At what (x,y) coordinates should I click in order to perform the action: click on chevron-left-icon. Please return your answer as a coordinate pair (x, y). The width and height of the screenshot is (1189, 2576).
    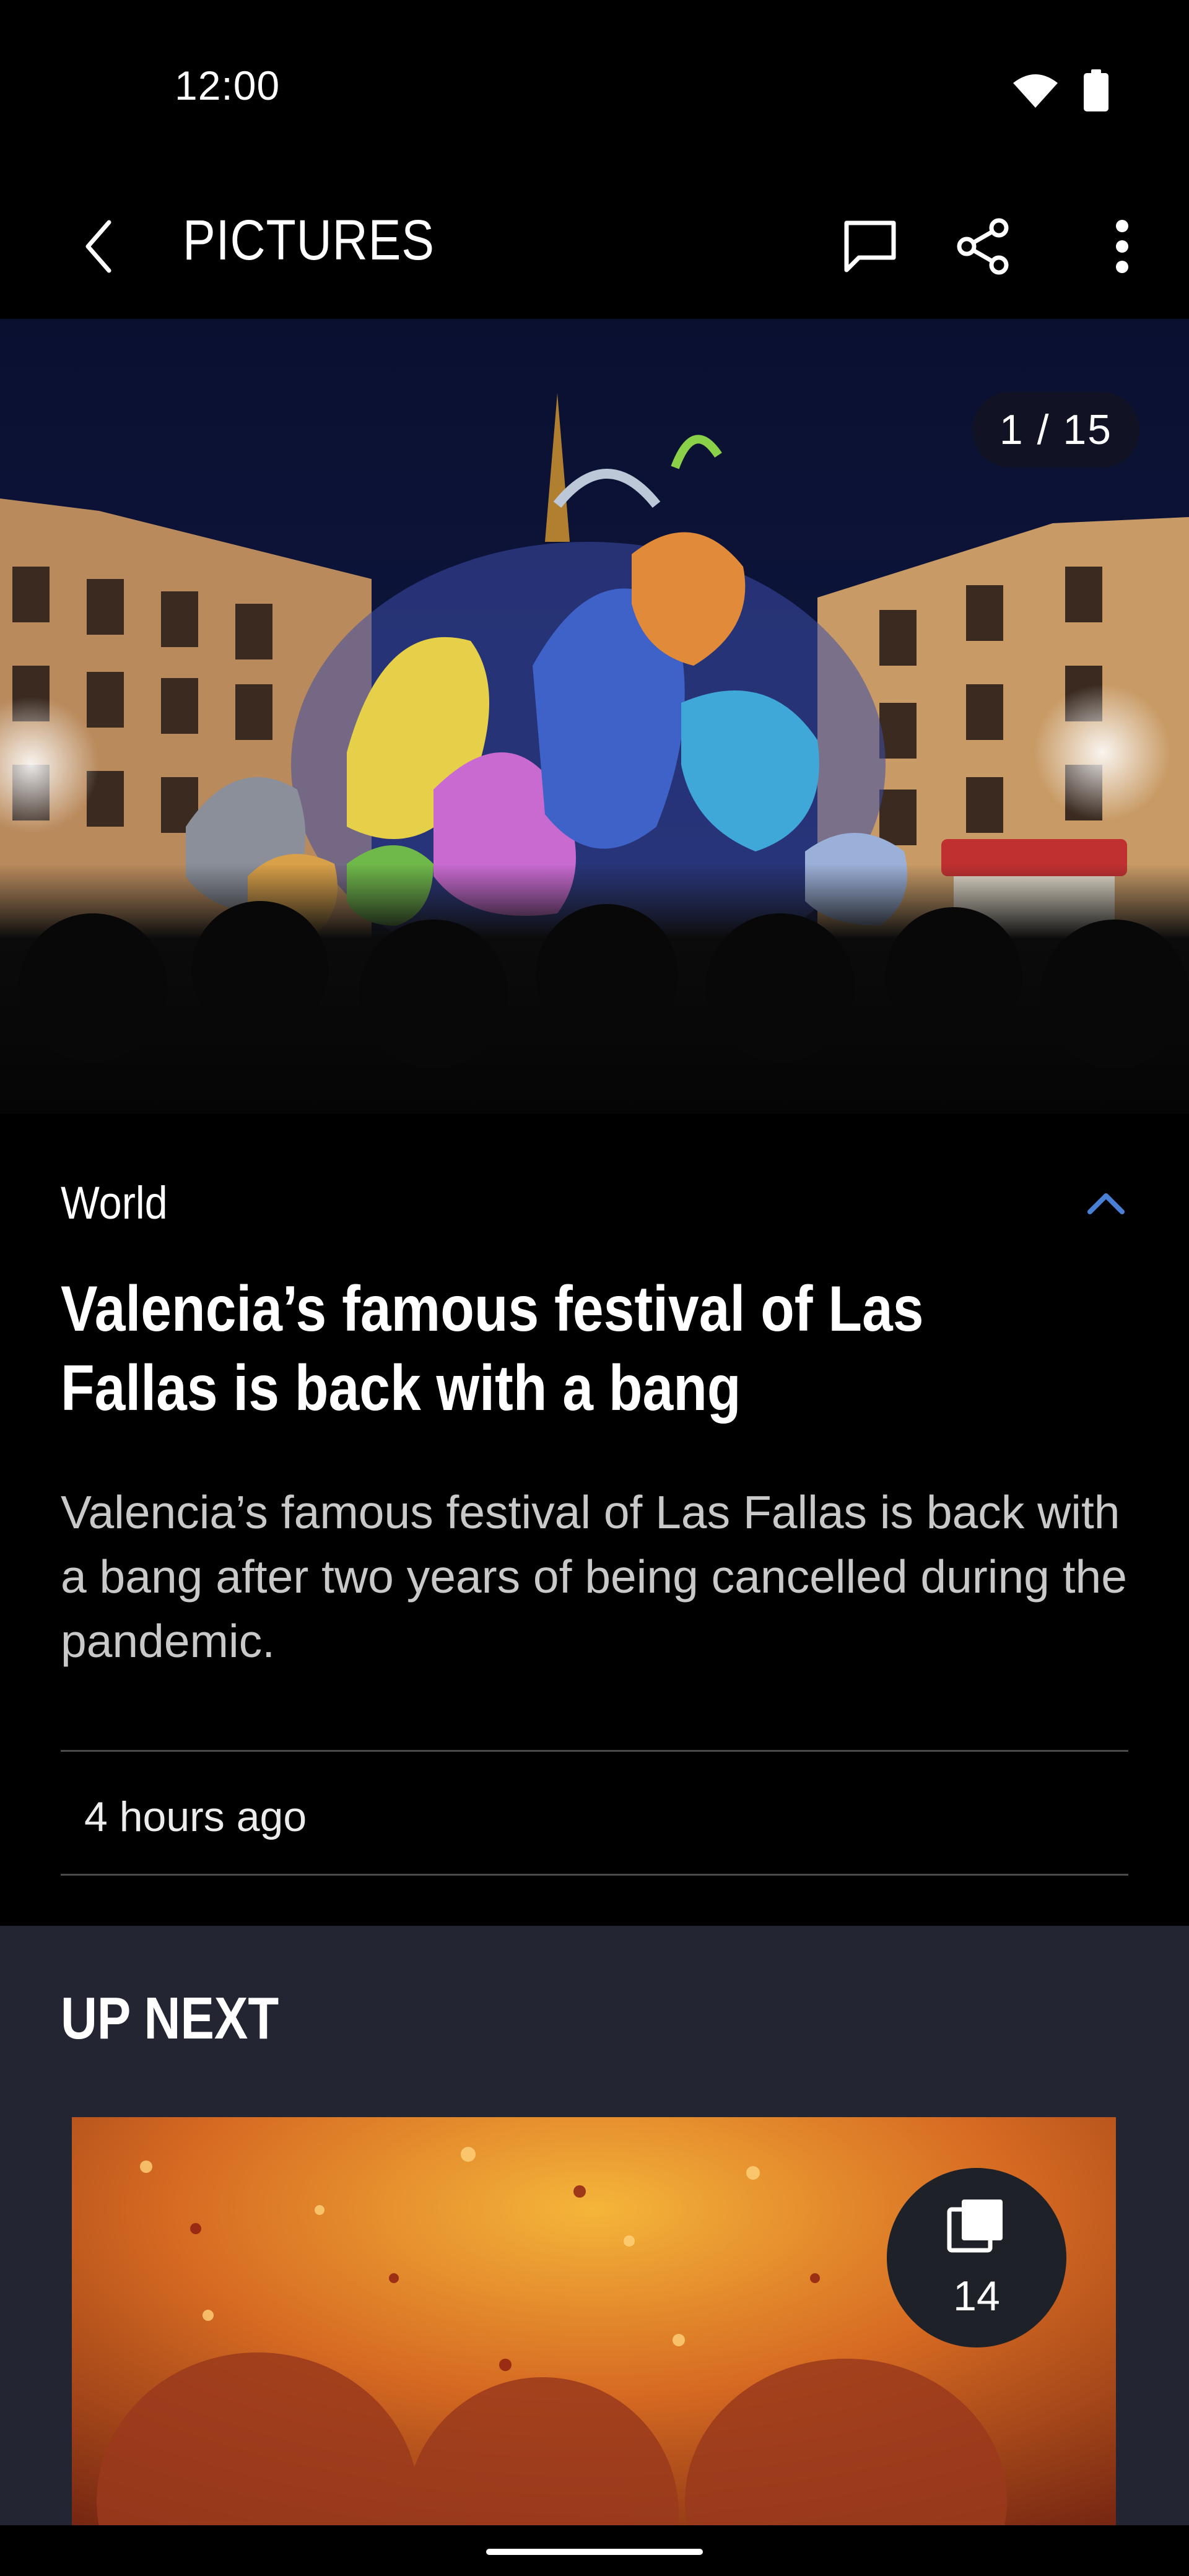
    Looking at the image, I should click on (99, 248).